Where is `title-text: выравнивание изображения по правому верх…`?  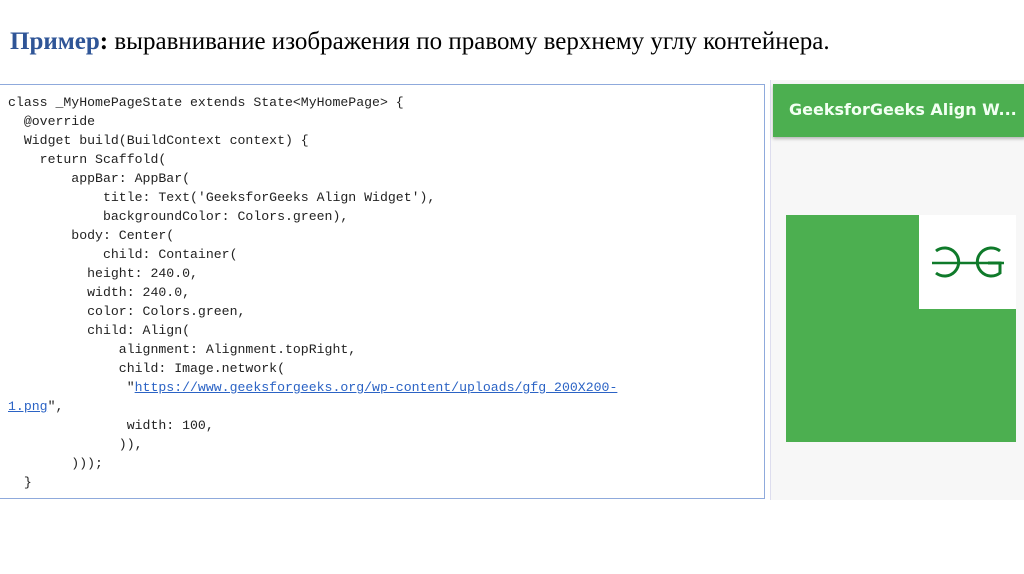
title-text: выравнивание изображения по правому верх… is located at coordinates (469, 41).